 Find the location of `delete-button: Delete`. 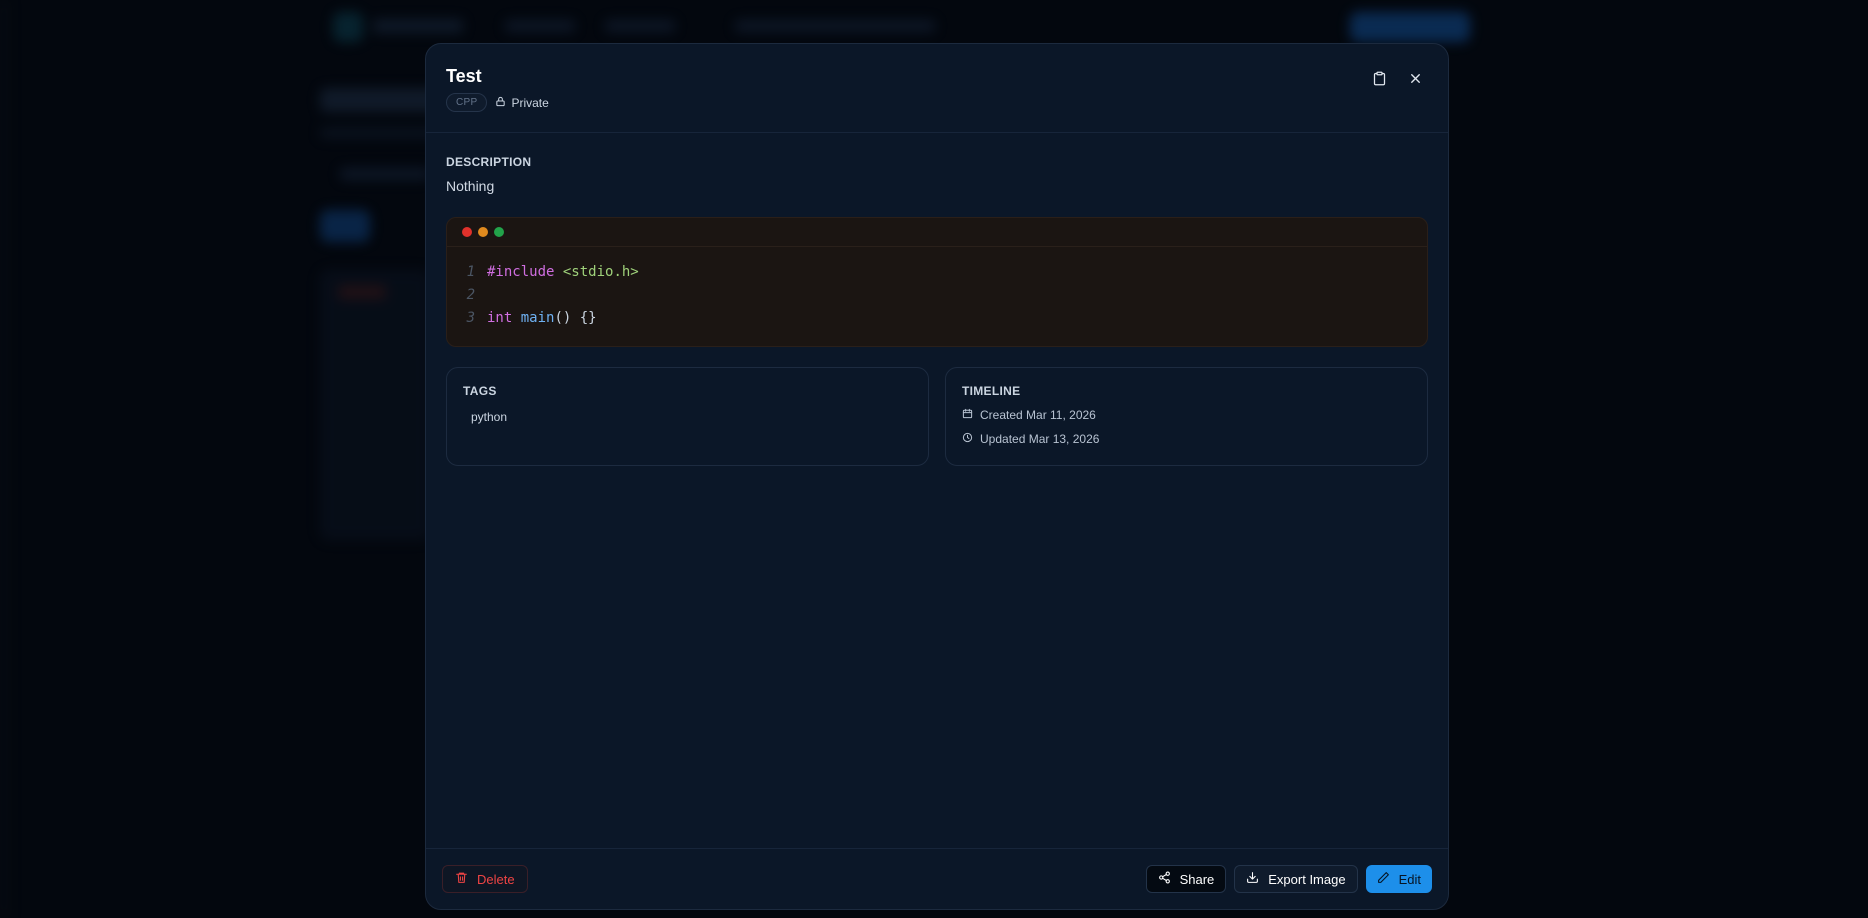

delete-button: Delete is located at coordinates (485, 879).